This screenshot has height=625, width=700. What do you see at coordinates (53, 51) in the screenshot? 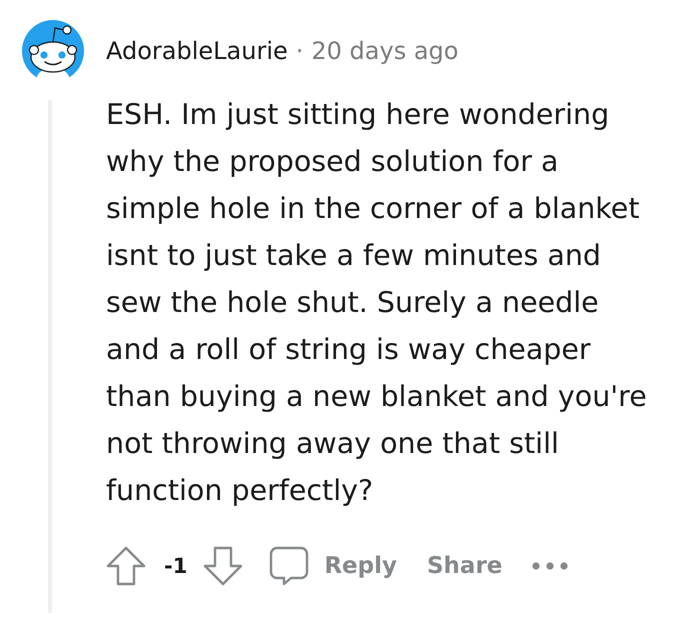
I see `avatar-icon` at bounding box center [53, 51].